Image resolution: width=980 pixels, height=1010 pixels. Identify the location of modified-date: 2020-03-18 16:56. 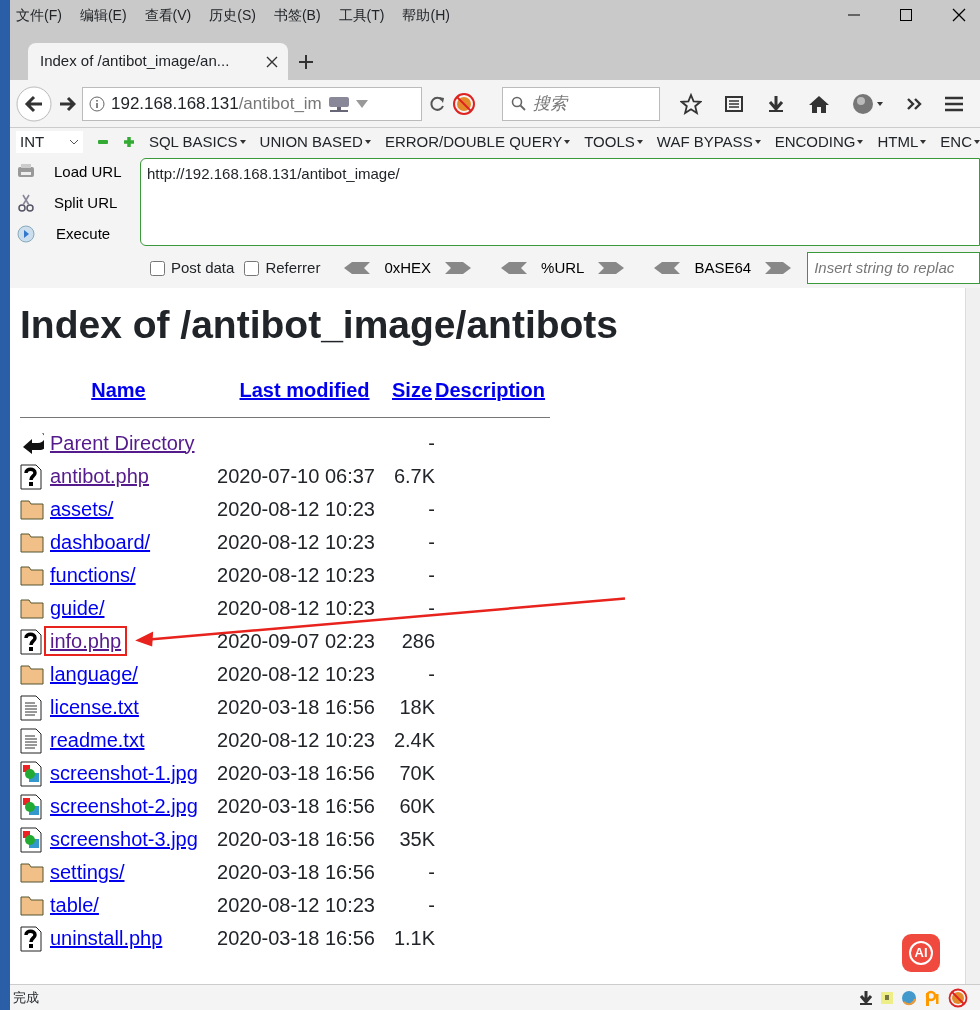
(296, 871).